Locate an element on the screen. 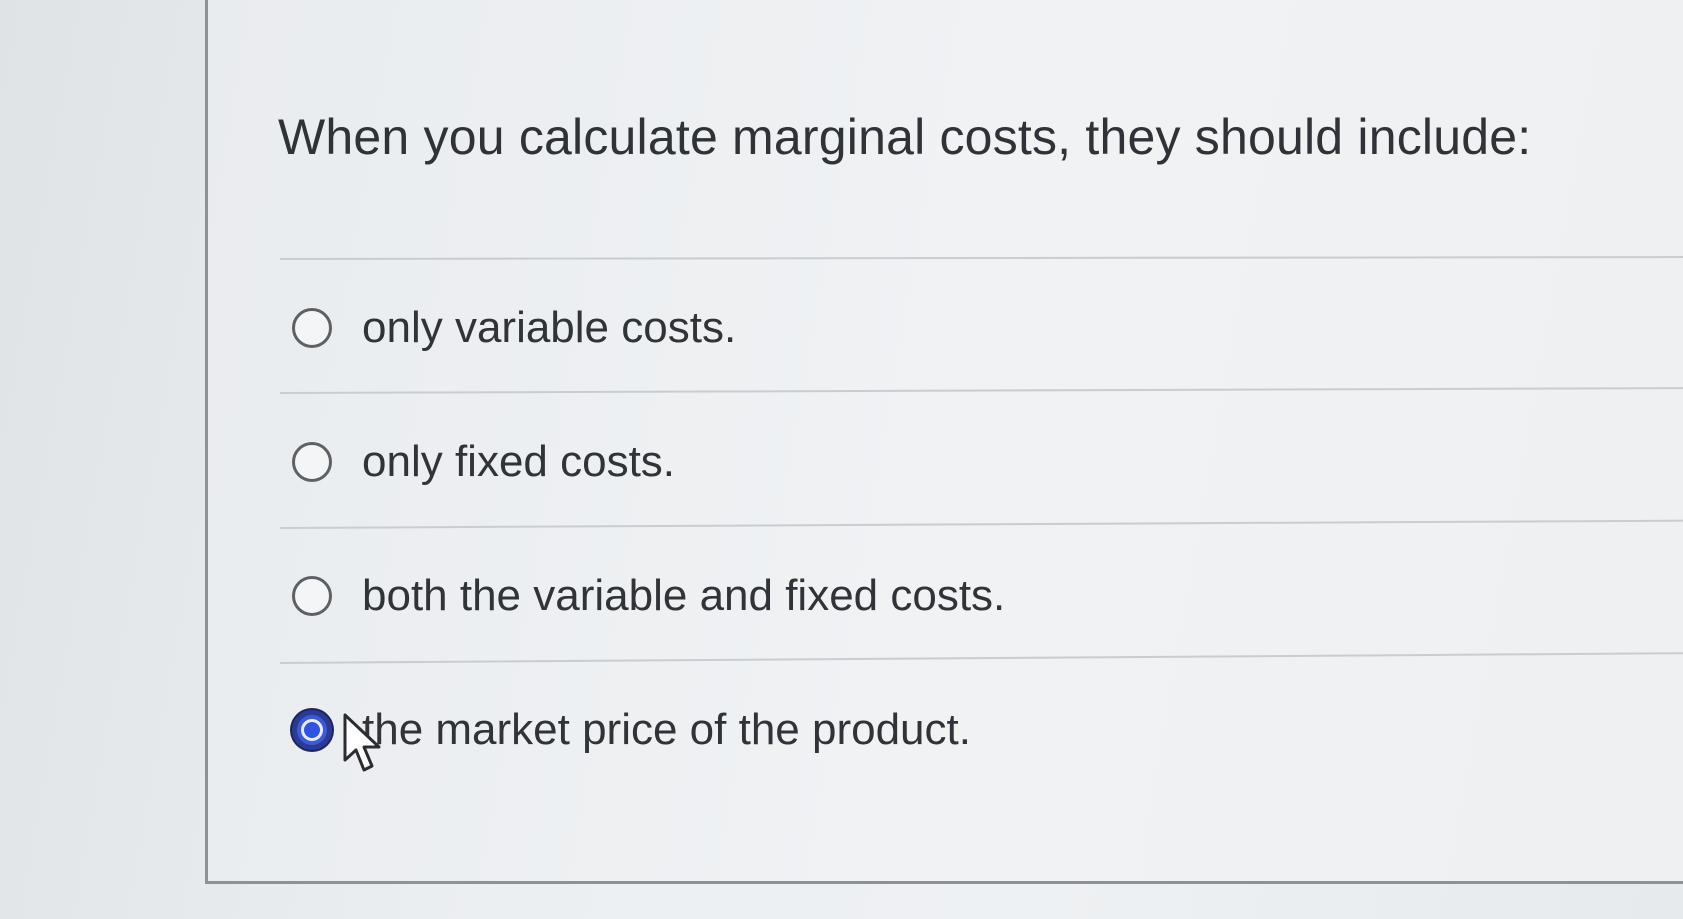 The image size is (1683, 919). radio-dot is located at coordinates (312, 730).